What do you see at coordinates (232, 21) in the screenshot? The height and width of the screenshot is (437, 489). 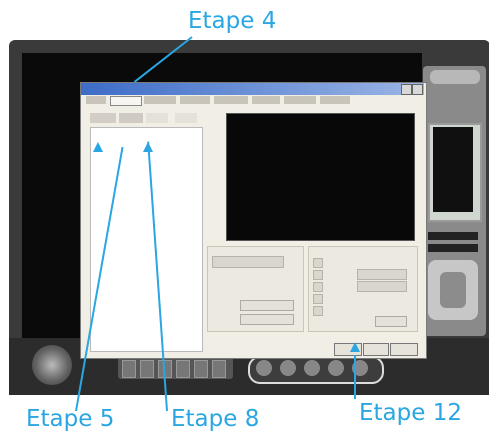 I see `annotation-etape4: Etape 4` at bounding box center [232, 21].